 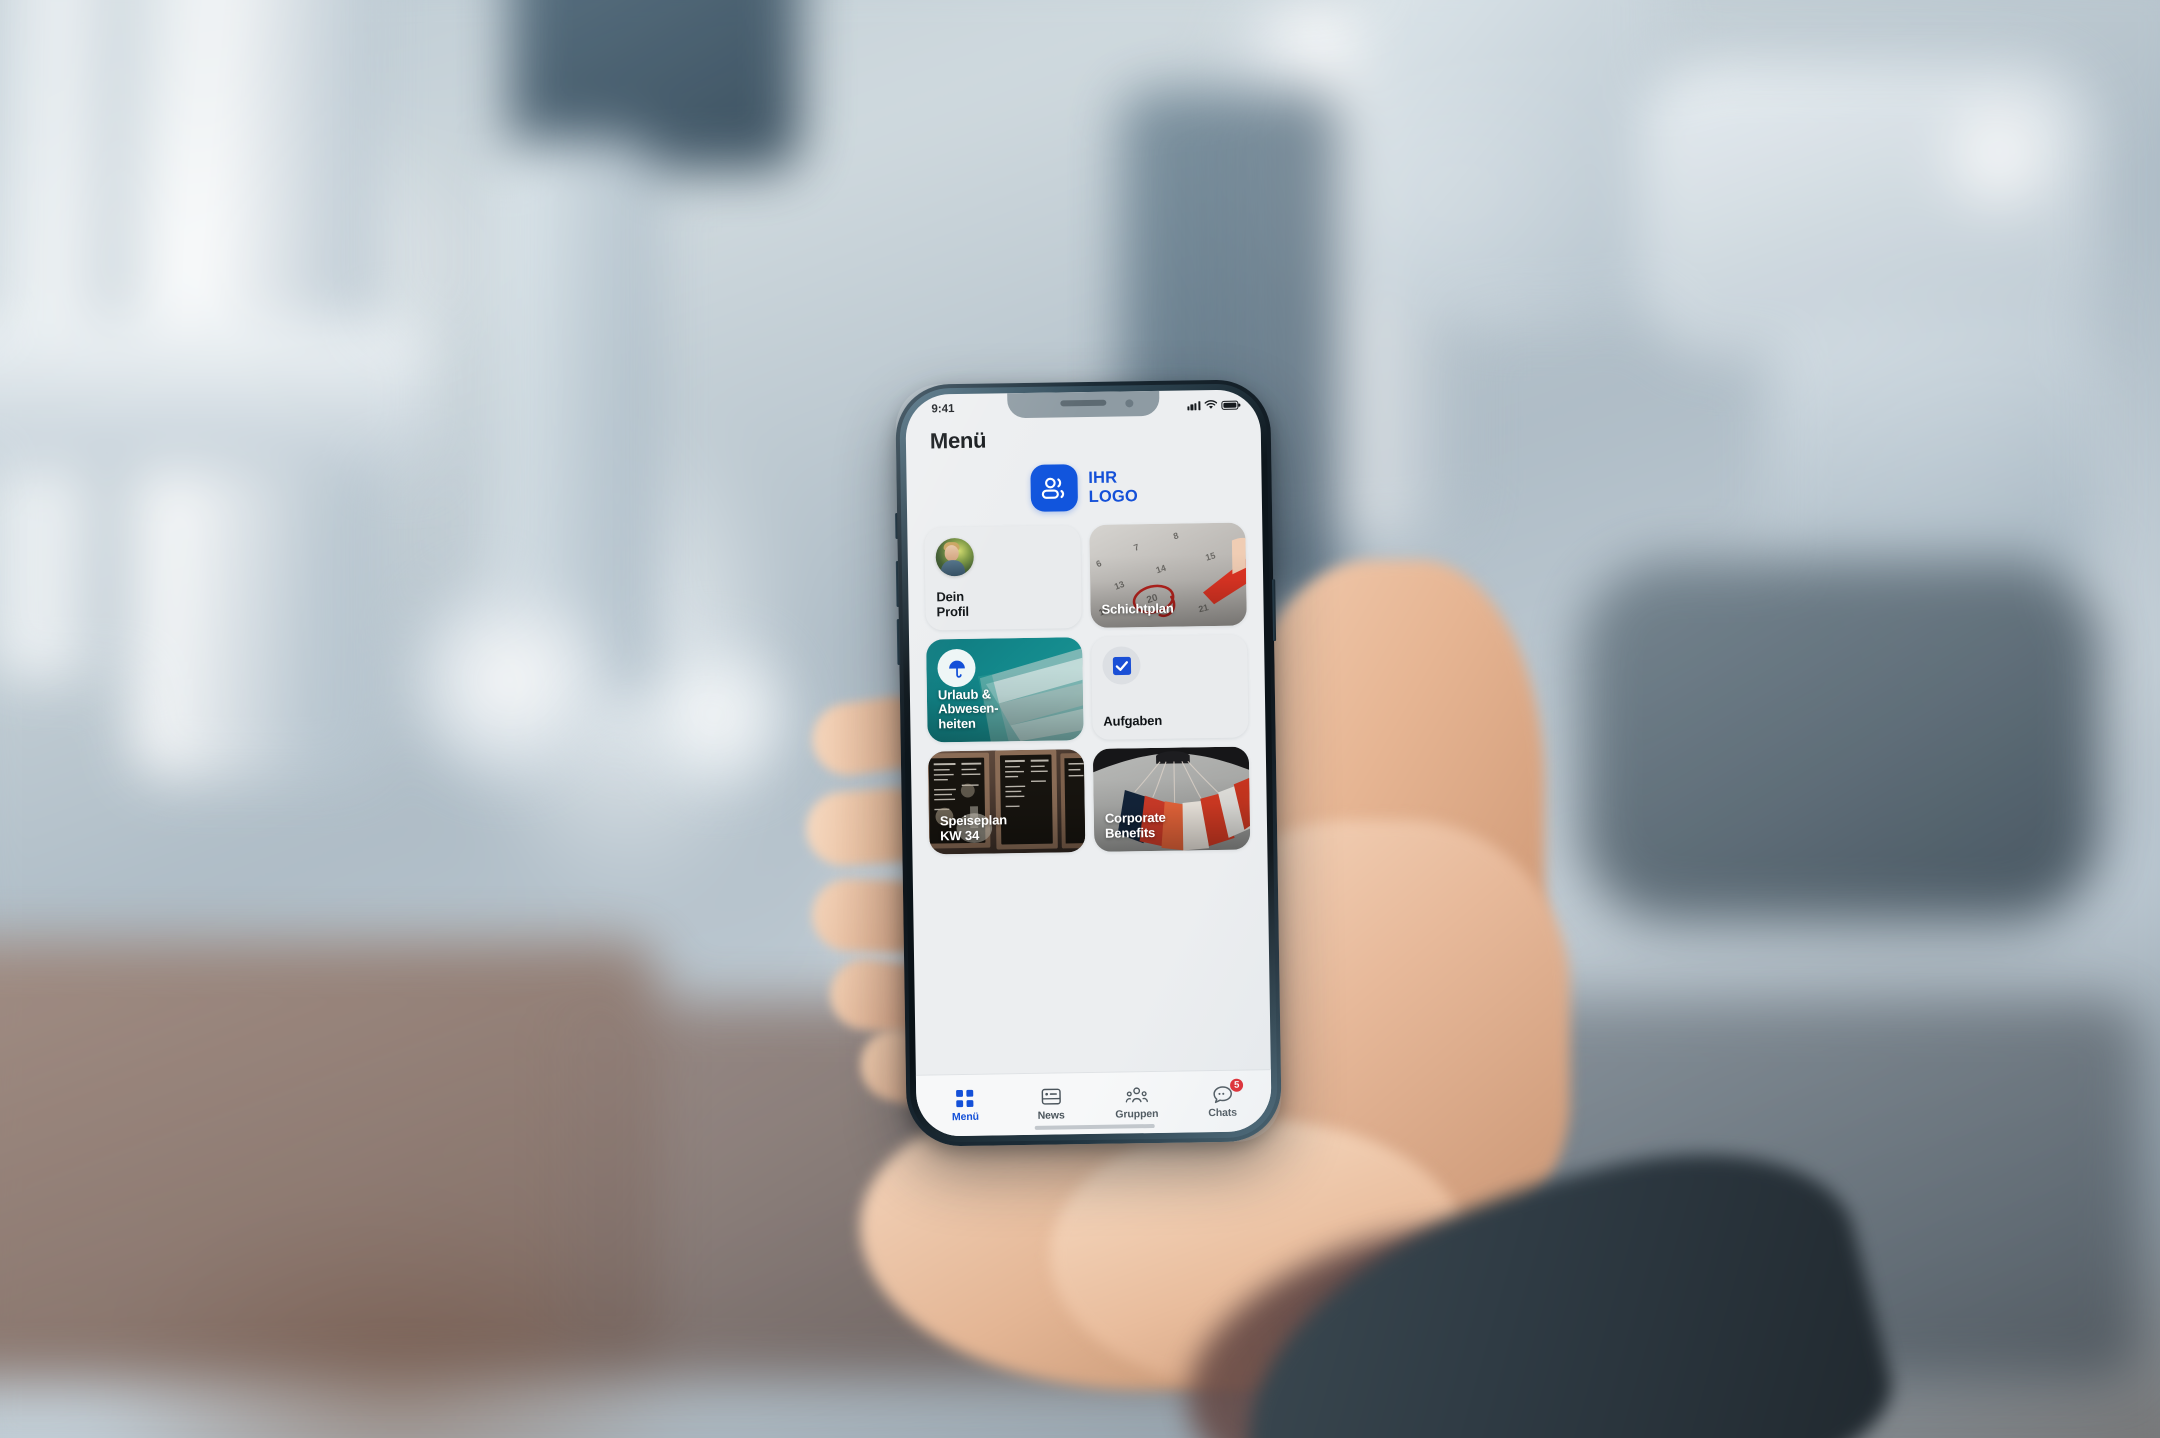 I want to click on tile-label-line1: Aufgaben, so click(x=1133, y=721).